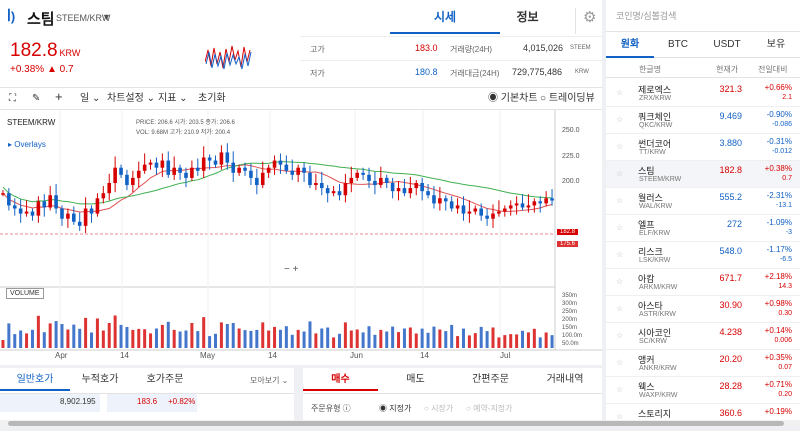 This screenshot has width=800, height=431. Describe the element at coordinates (106, 17) in the screenshot. I see `chevron-down-icon: ▼` at that location.